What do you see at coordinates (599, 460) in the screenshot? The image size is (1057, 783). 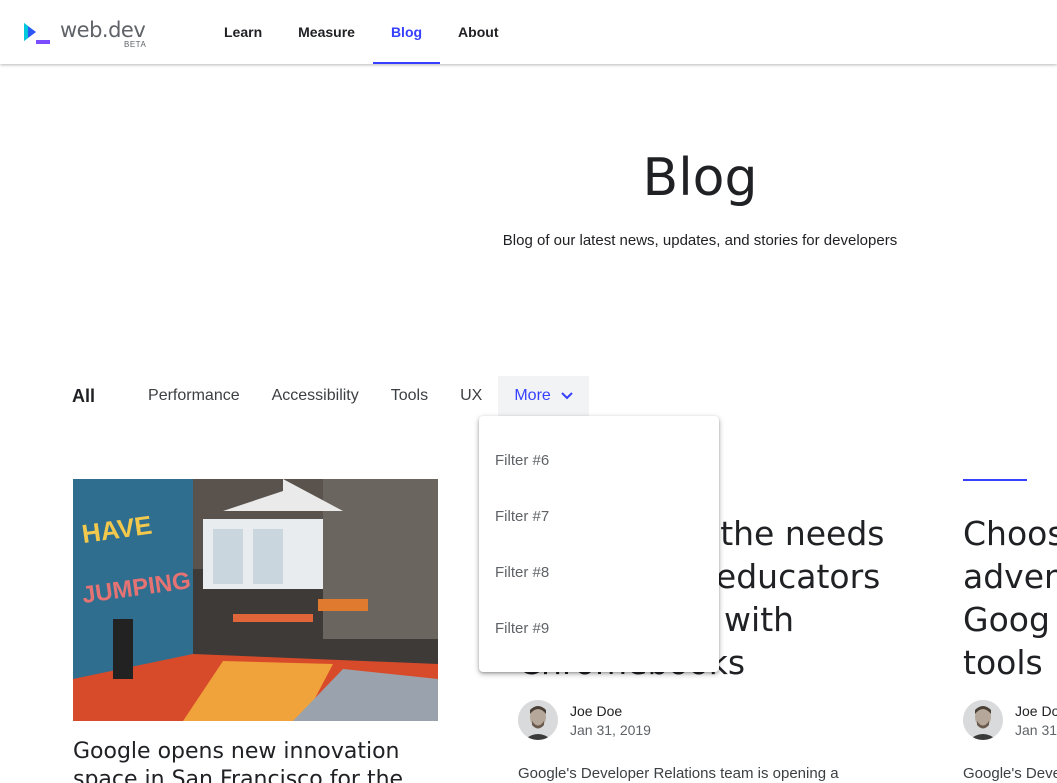 I see `dropdown-item-filter-6: Filter #6` at bounding box center [599, 460].